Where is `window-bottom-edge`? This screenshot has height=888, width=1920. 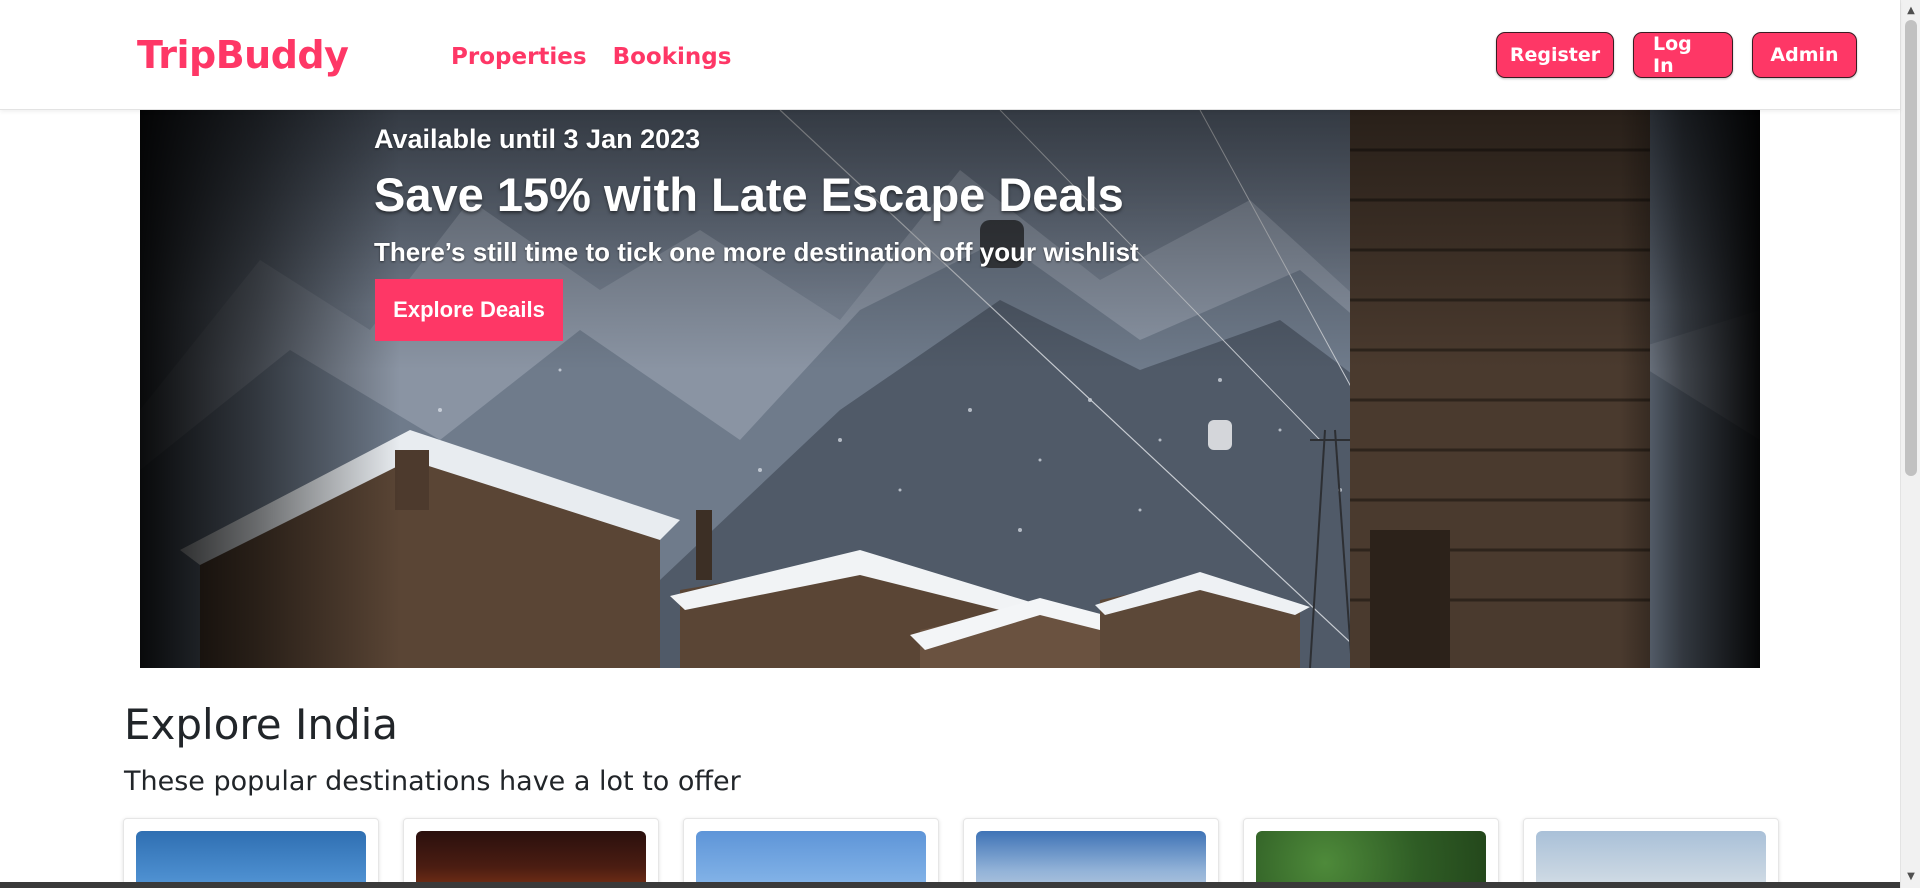
window-bottom-edge is located at coordinates (950, 885).